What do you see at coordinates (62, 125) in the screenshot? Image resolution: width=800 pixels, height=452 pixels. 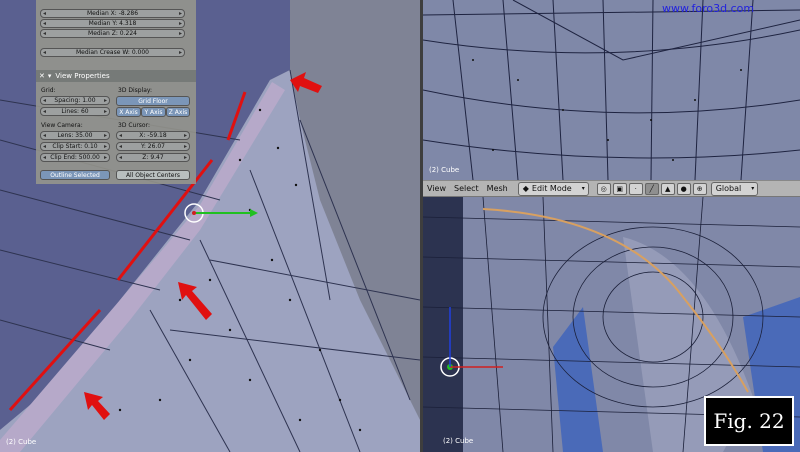 I see `view-camera-label: View Camera:` at bounding box center [62, 125].